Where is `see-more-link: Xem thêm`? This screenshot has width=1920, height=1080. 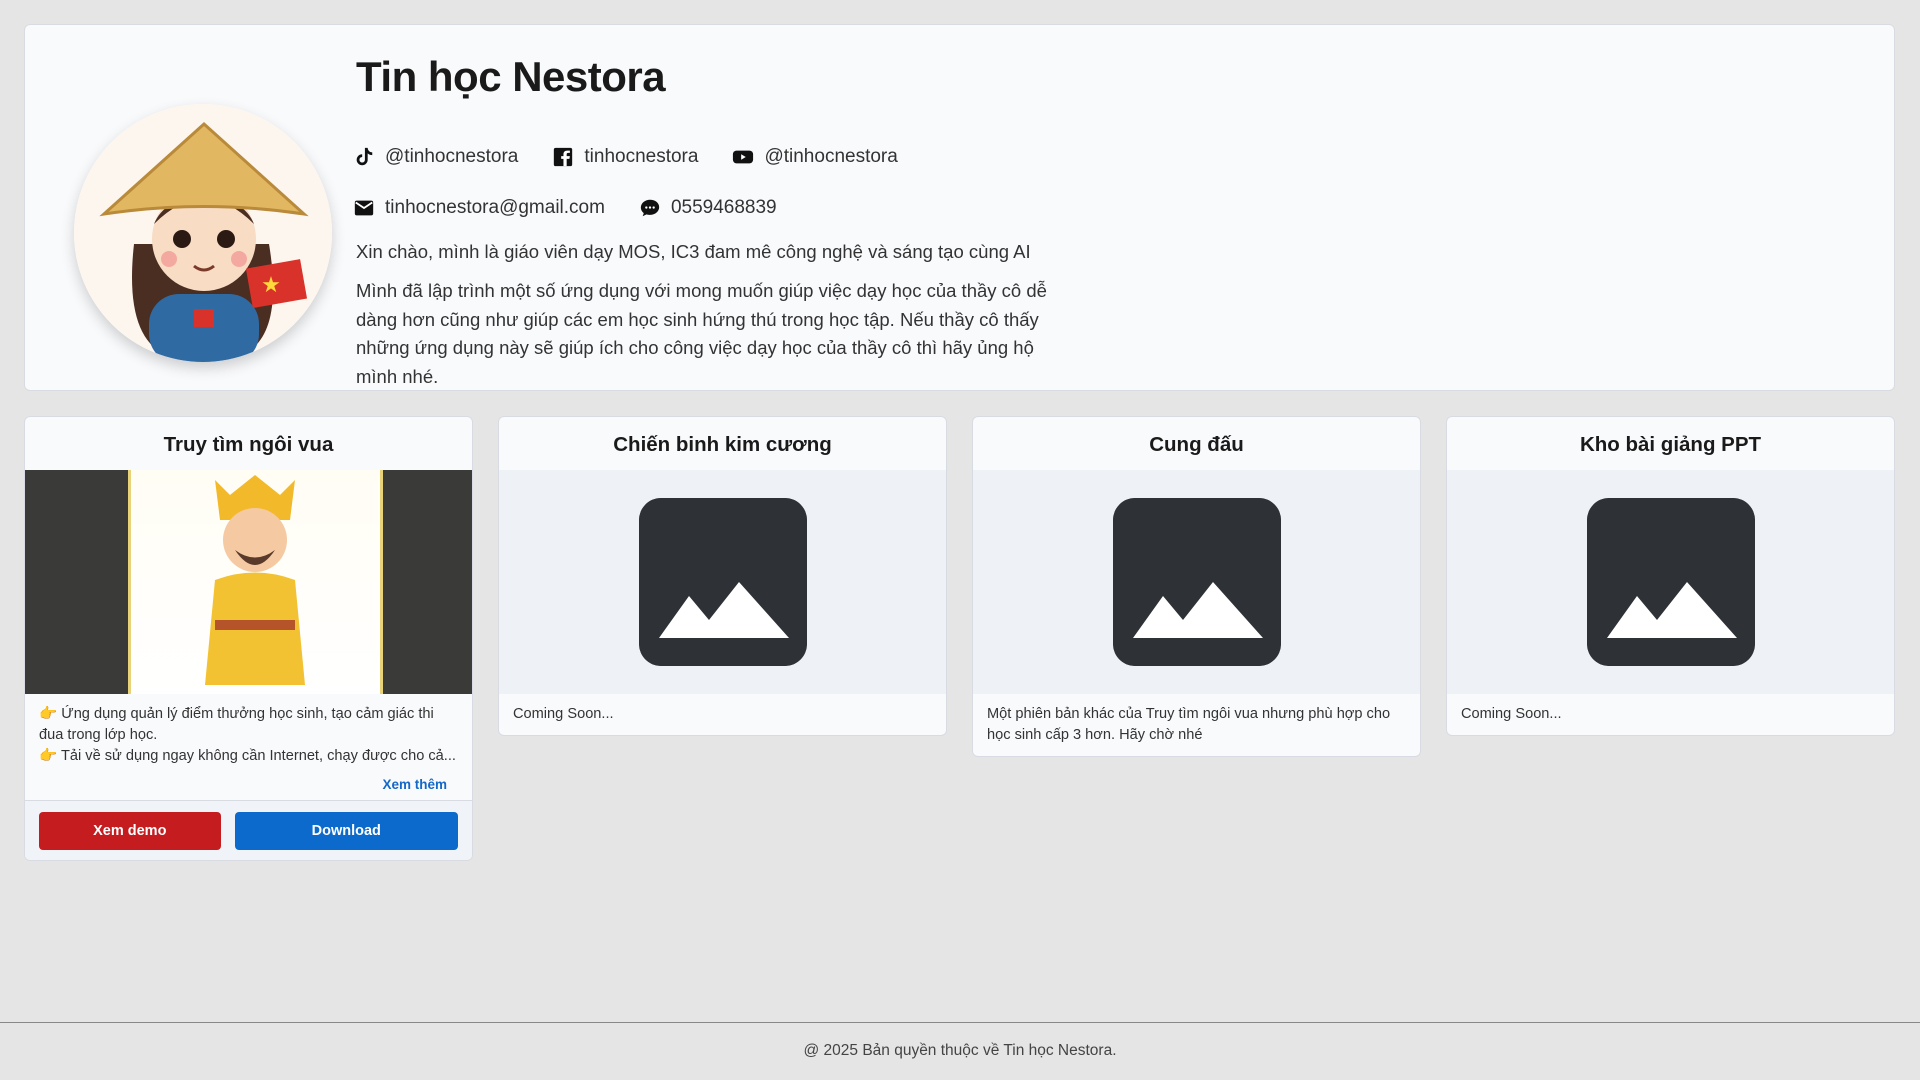
see-more-link: Xem thêm is located at coordinates (248, 788).